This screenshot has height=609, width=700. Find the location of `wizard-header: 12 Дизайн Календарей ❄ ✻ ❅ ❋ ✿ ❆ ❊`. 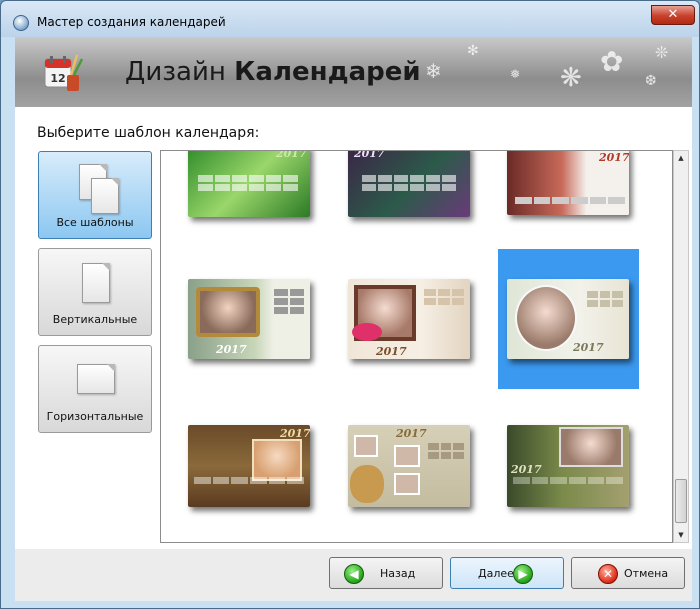

wizard-header: 12 Дизайн Календарей ❄ ✻ ❅ ❋ ✿ ❆ ❊ is located at coordinates (353, 72).